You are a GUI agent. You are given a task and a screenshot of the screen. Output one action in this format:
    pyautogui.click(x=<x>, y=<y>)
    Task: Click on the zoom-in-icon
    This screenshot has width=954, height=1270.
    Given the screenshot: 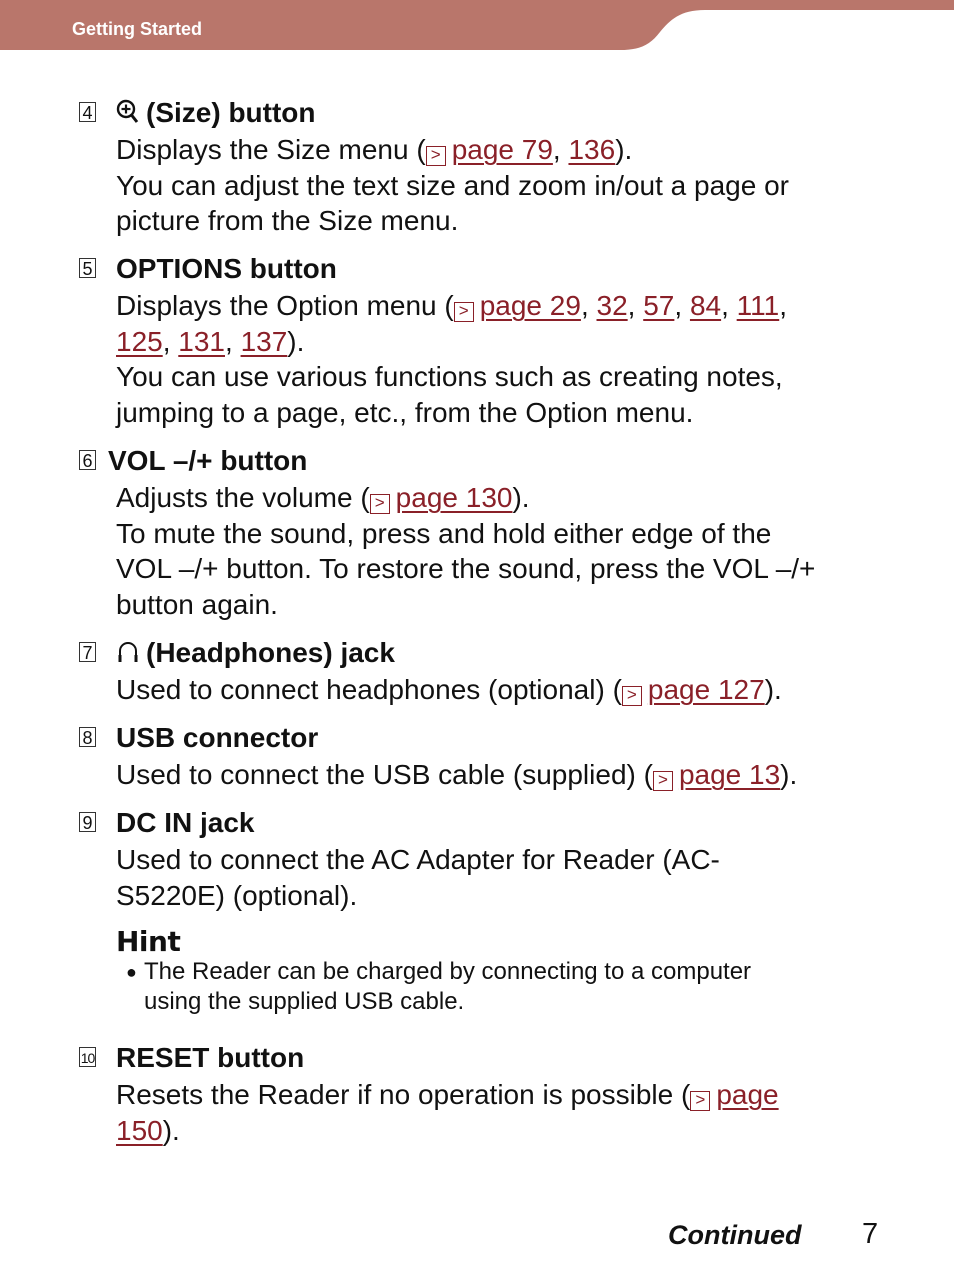 What is the action you would take?
    pyautogui.click(x=128, y=116)
    